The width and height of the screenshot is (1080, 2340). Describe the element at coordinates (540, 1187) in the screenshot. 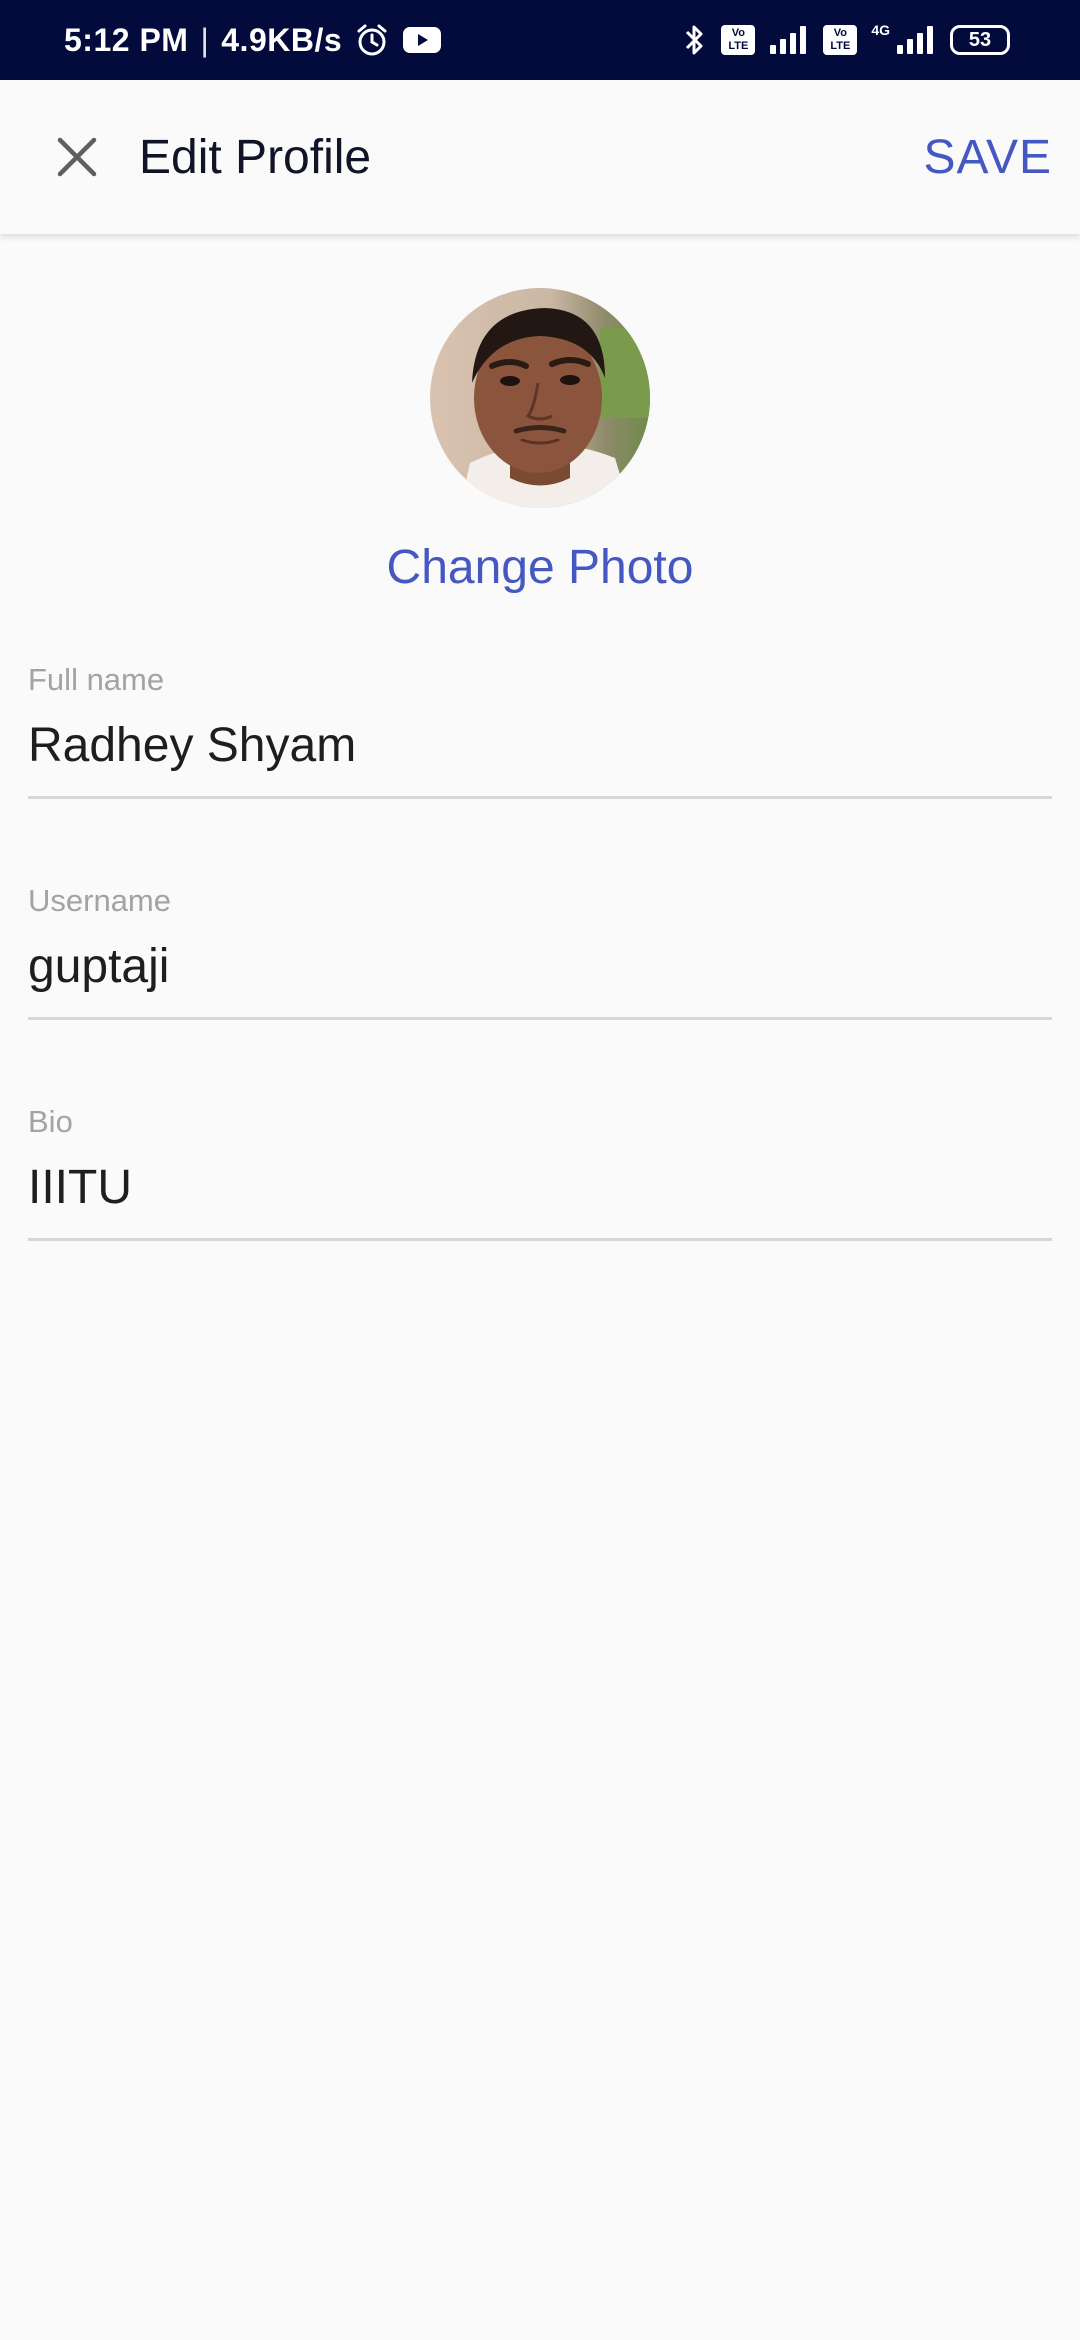

I see `bio-input` at that location.